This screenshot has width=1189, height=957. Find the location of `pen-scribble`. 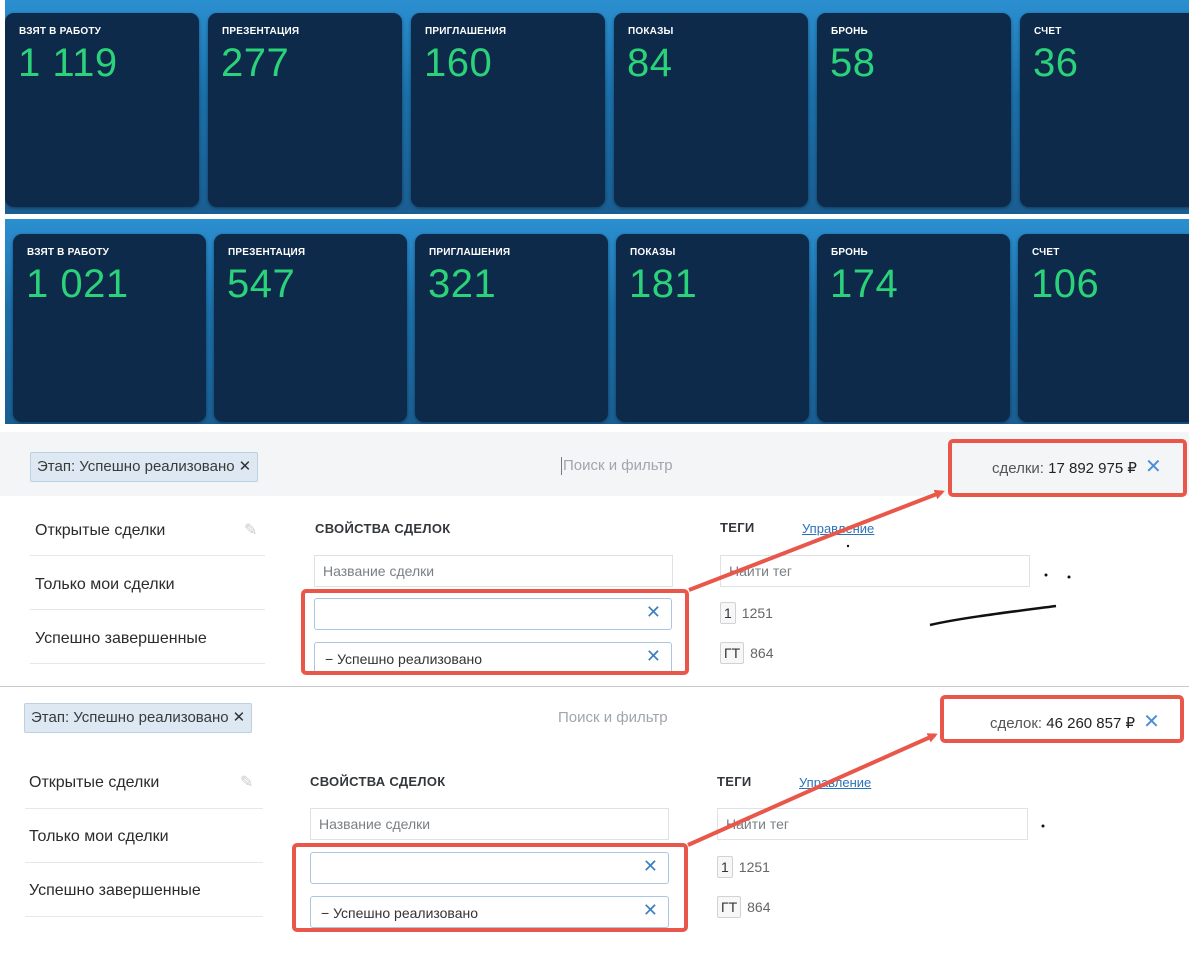

pen-scribble is located at coordinates (993, 615).